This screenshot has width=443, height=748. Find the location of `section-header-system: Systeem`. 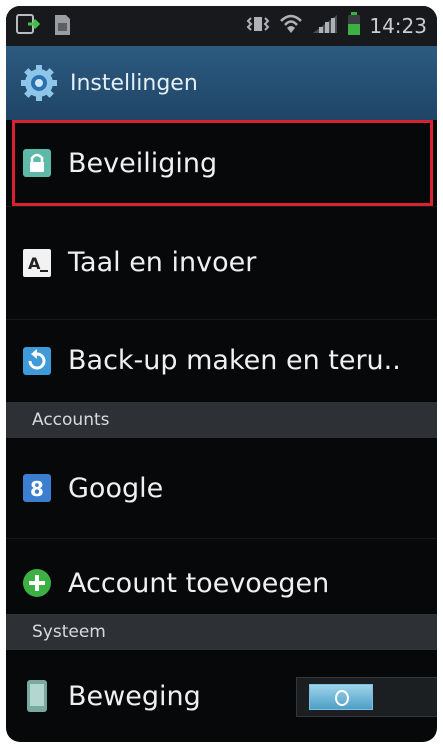

section-header-system: Systeem is located at coordinates (221, 632).